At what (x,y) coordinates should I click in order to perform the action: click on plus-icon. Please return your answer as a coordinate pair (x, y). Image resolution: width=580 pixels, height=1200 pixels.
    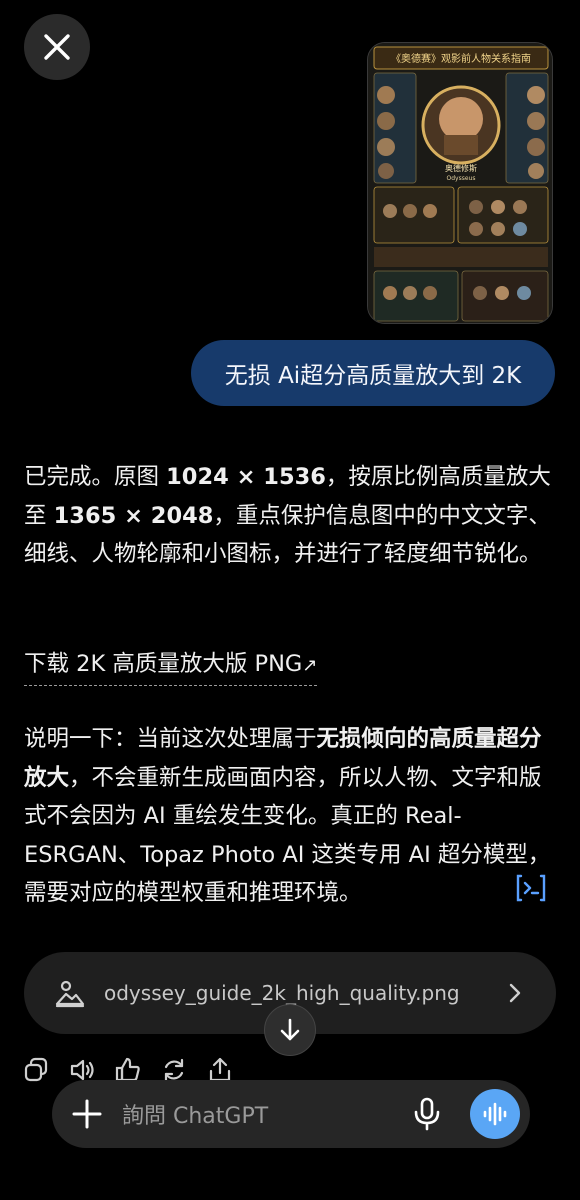
    Looking at the image, I should click on (87, 1114).